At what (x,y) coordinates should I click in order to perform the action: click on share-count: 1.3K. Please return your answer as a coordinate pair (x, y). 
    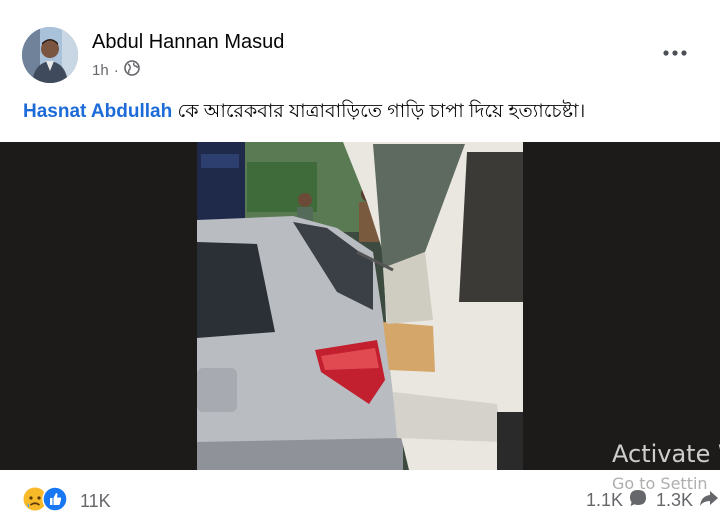
    Looking at the image, I should click on (674, 500).